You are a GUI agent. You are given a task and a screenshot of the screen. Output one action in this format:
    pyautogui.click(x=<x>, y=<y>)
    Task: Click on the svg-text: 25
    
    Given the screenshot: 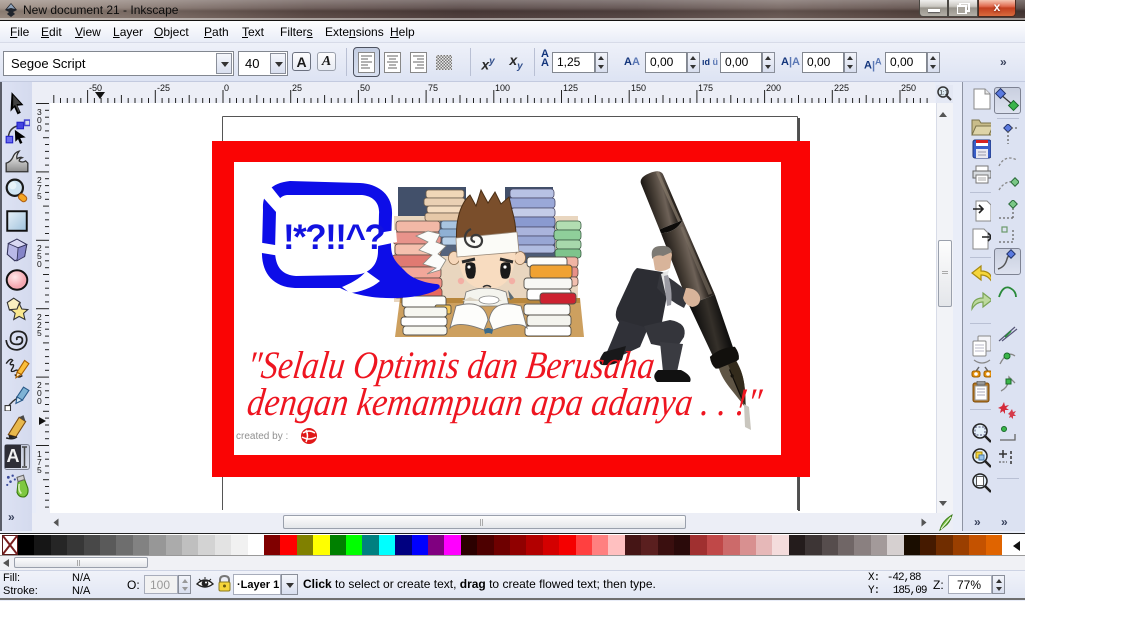 What is the action you would take?
    pyautogui.click(x=297, y=88)
    